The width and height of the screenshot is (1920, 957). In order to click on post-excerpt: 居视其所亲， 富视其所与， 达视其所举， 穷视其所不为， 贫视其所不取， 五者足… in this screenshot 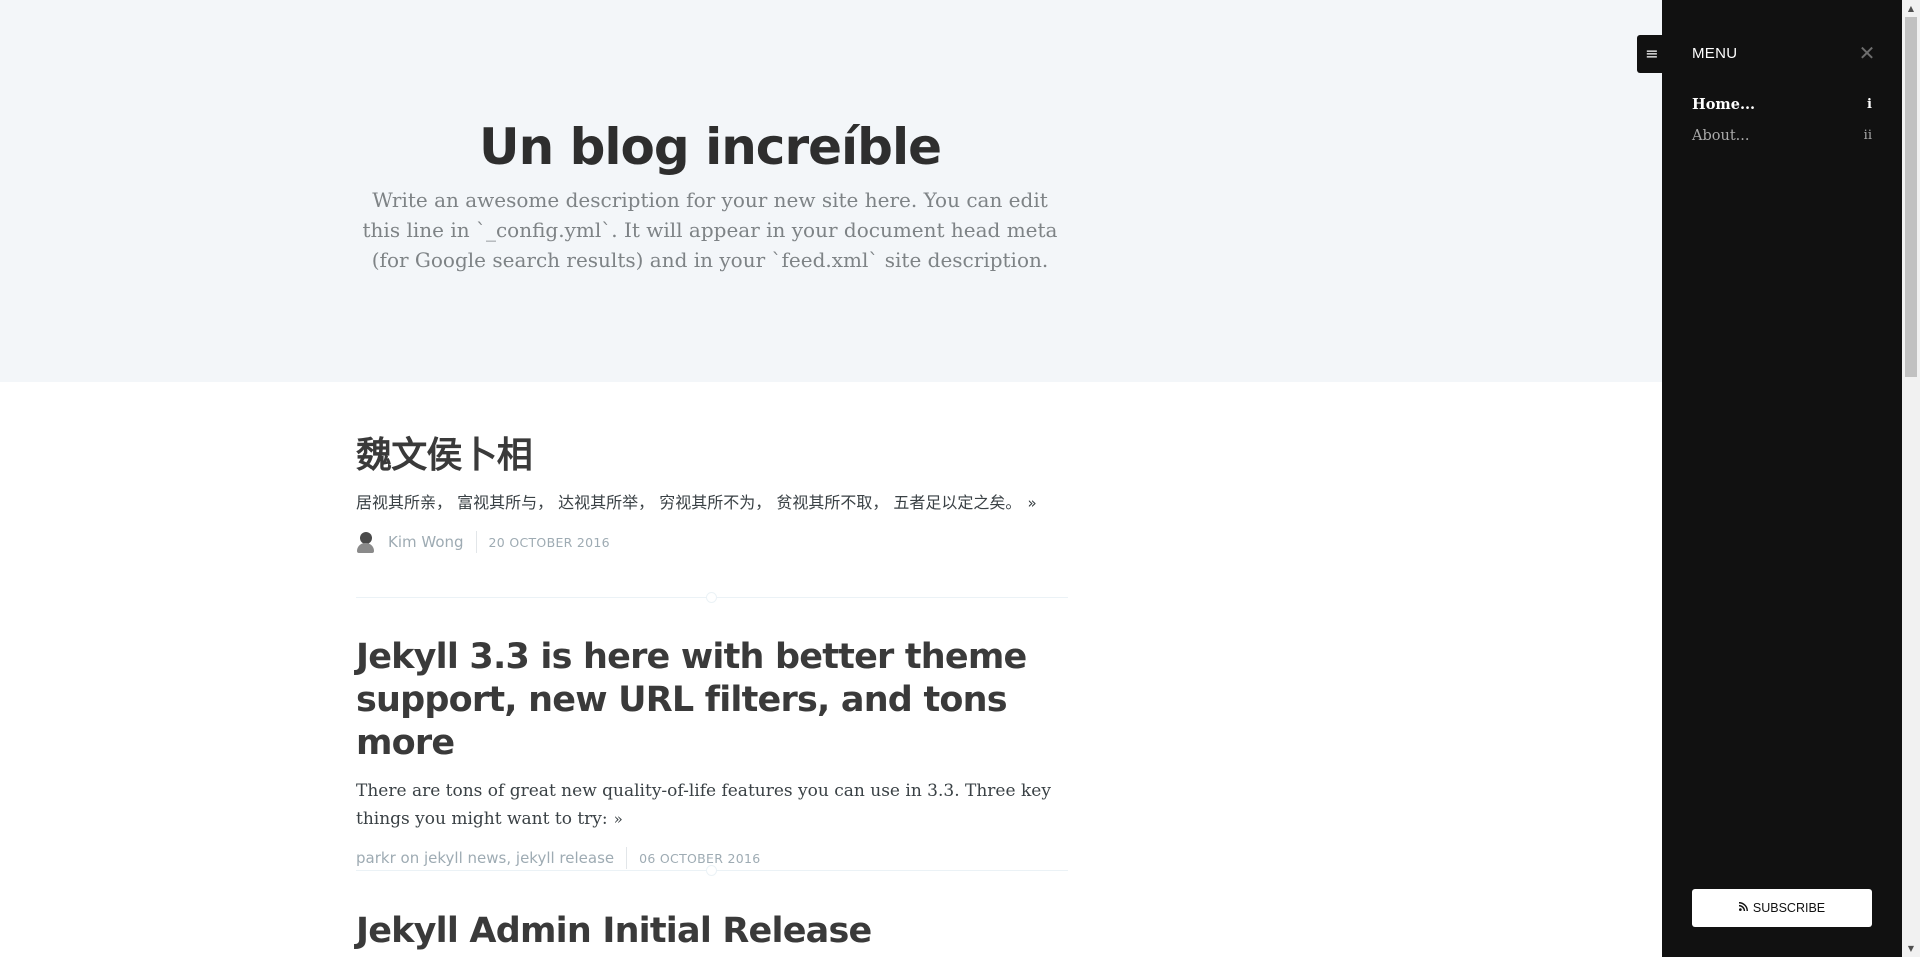, I will do `click(712, 503)`.